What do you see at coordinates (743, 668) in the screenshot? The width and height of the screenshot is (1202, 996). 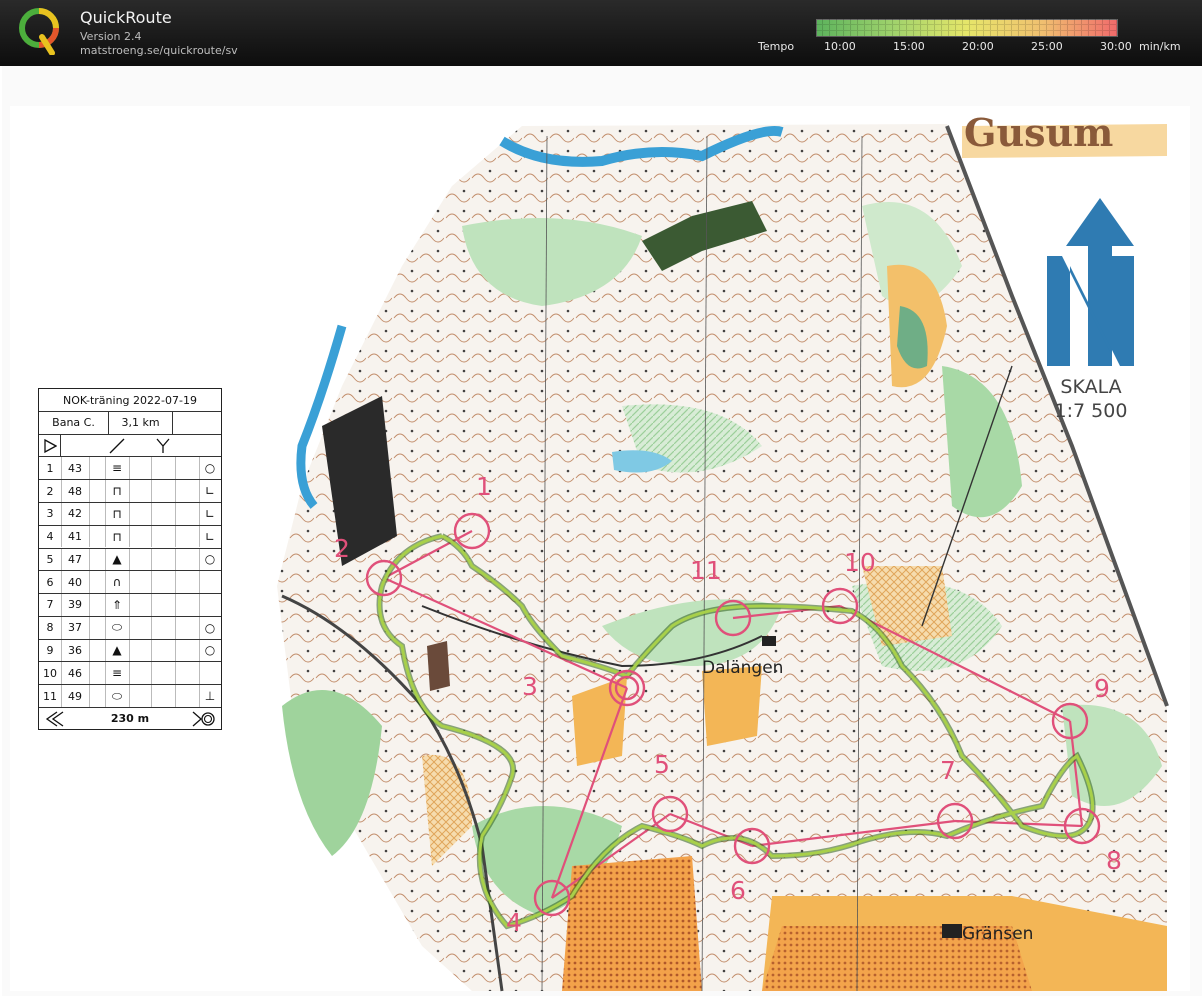 I see `place-name-dalangen: Dalängen` at bounding box center [743, 668].